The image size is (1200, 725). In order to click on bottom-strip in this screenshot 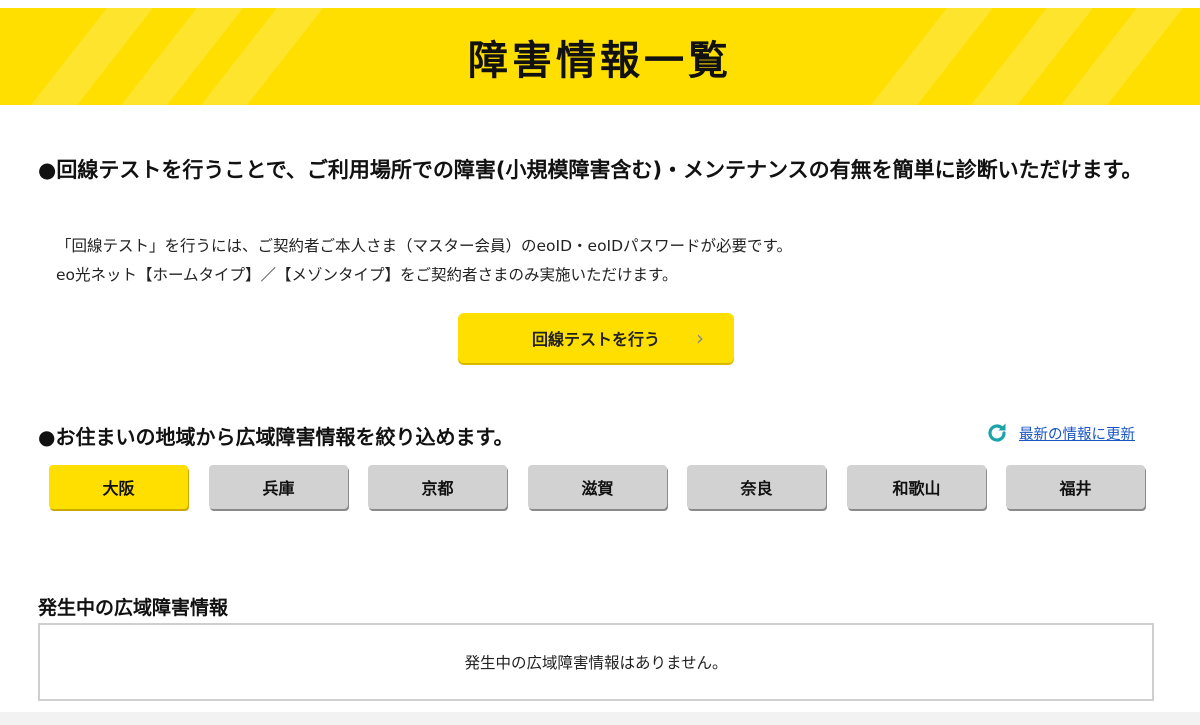, I will do `click(600, 718)`.